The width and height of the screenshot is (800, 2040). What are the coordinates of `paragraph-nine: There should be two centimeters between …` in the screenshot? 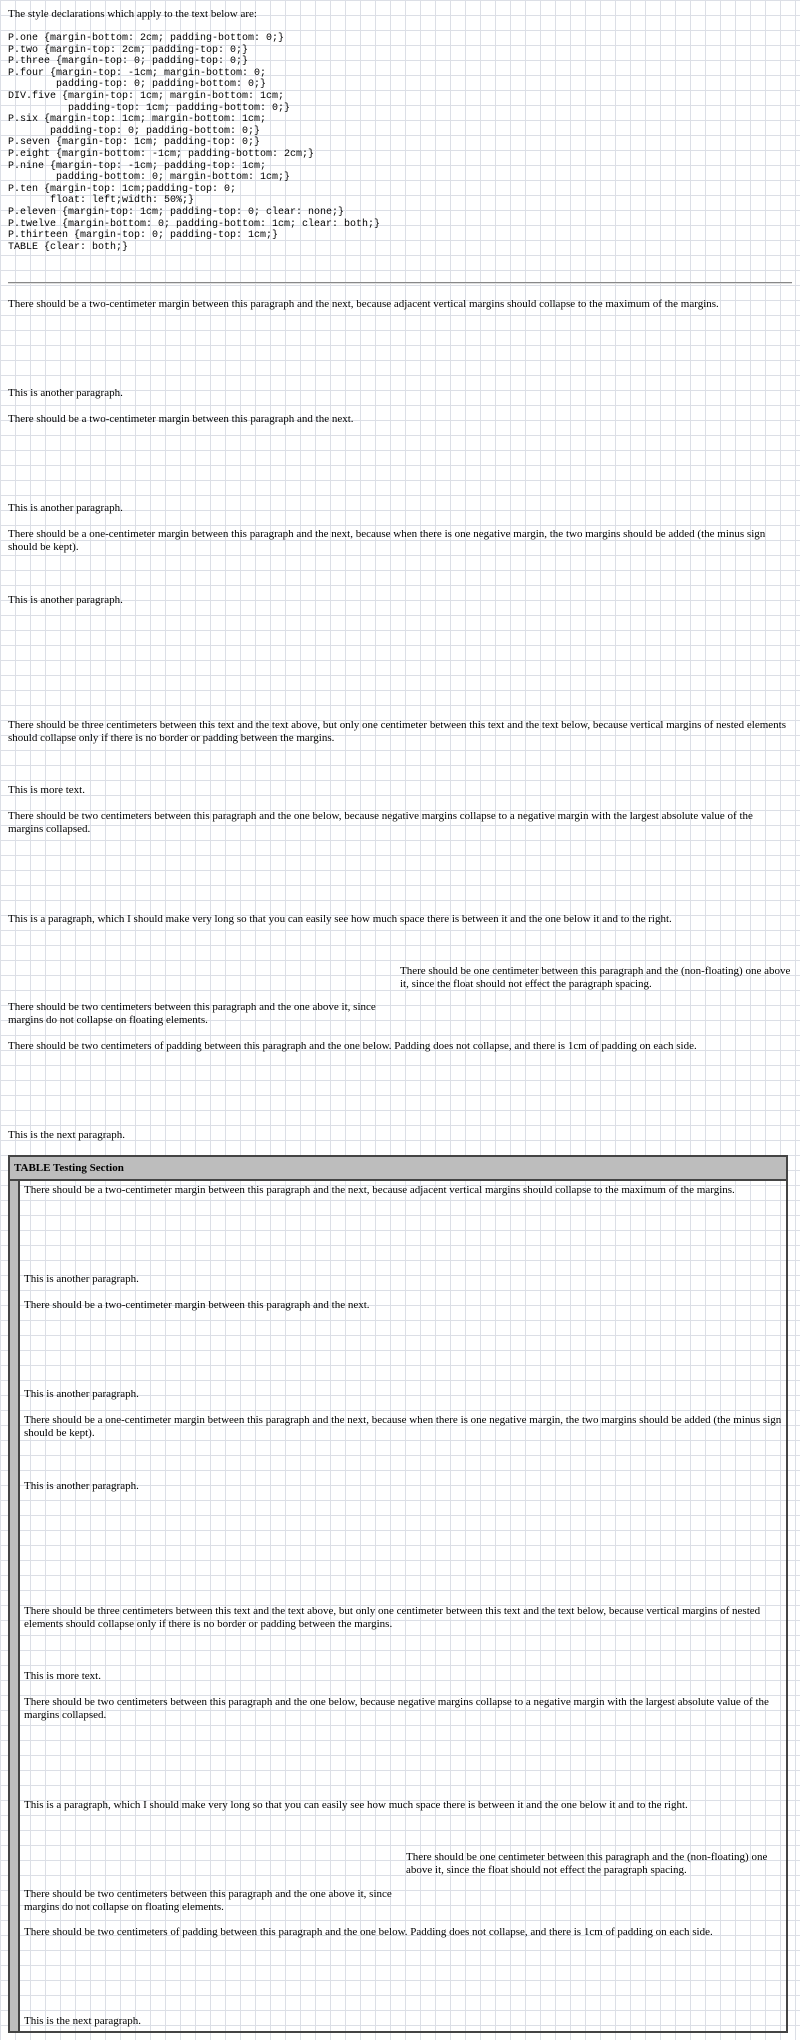 It's located at (380, 822).